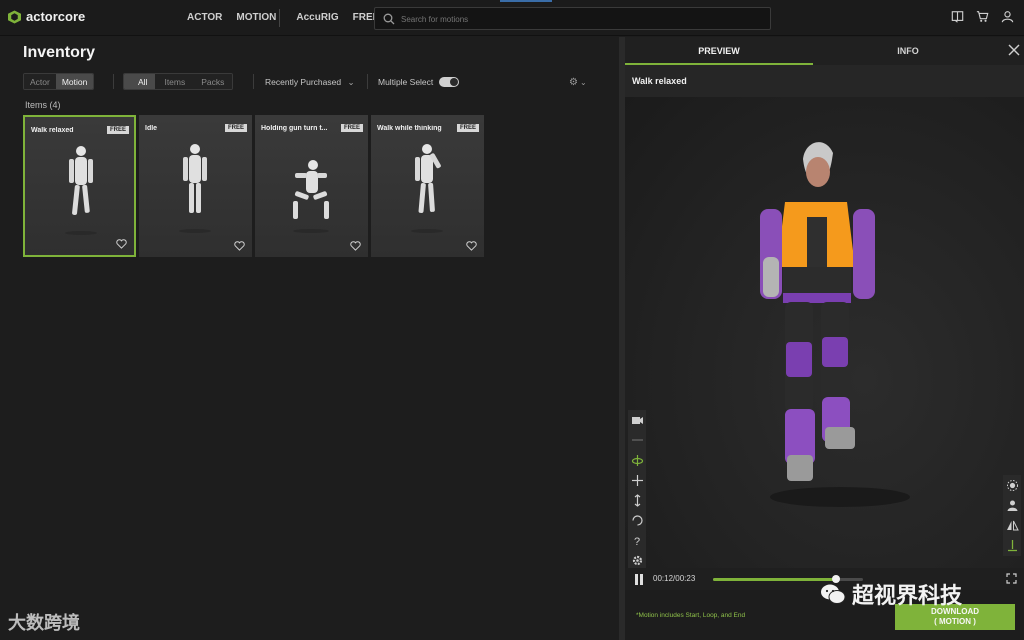 The height and width of the screenshot is (640, 1024). I want to click on mirror-icon, so click(1012, 525).